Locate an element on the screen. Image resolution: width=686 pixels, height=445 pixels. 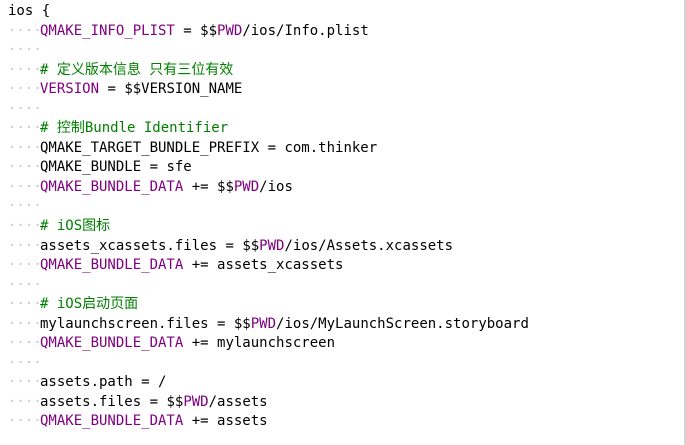
code-token: /ios/Info.plist is located at coordinates (305, 30).